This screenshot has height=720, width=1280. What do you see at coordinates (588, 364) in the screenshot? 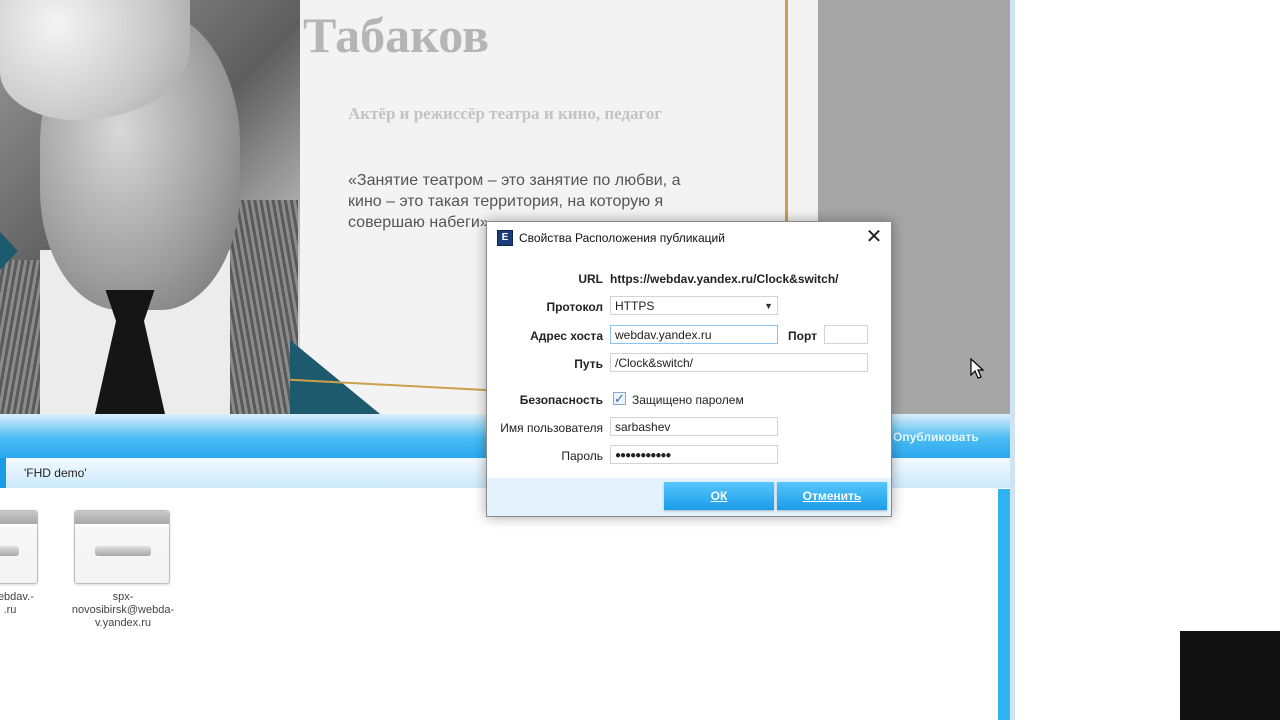
I see `path-label: Путь` at bounding box center [588, 364].